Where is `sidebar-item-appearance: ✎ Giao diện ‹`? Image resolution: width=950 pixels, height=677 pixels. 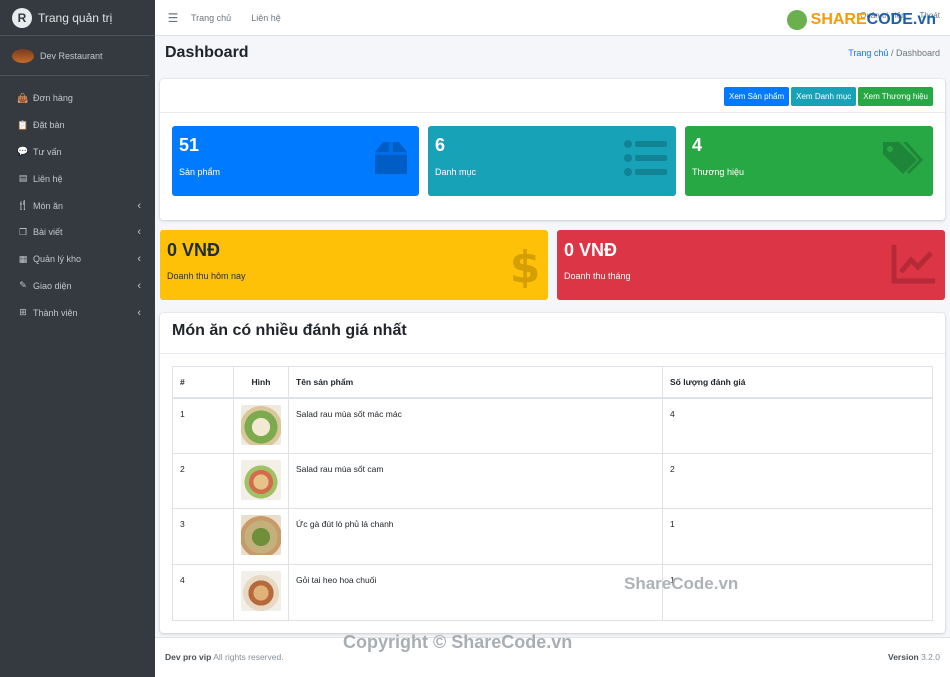
sidebar-item-appearance: ✎ Giao diện ‹ is located at coordinates (77, 286).